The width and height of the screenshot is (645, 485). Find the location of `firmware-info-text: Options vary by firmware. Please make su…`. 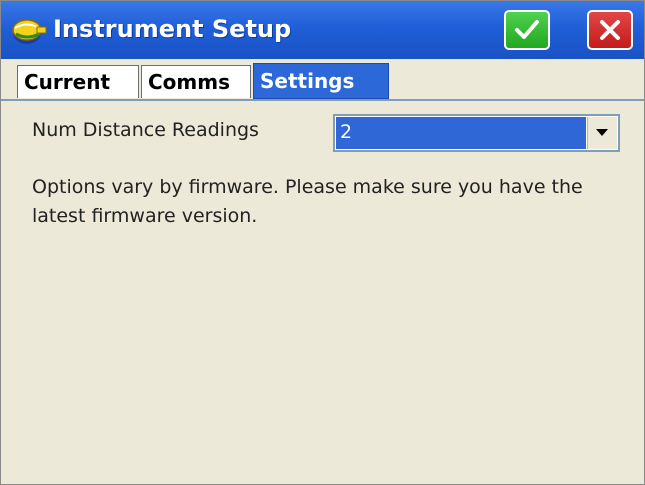

firmware-info-text: Options vary by firmware. Please make su… is located at coordinates (307, 201).